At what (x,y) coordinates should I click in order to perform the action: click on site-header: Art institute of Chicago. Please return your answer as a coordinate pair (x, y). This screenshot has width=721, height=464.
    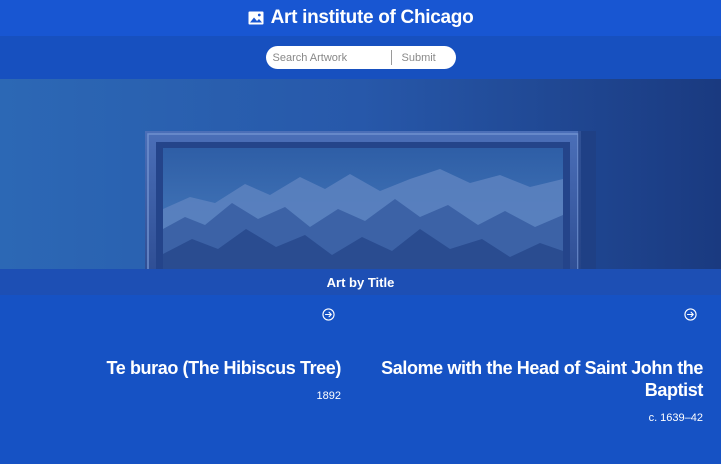
    Looking at the image, I should click on (360, 18).